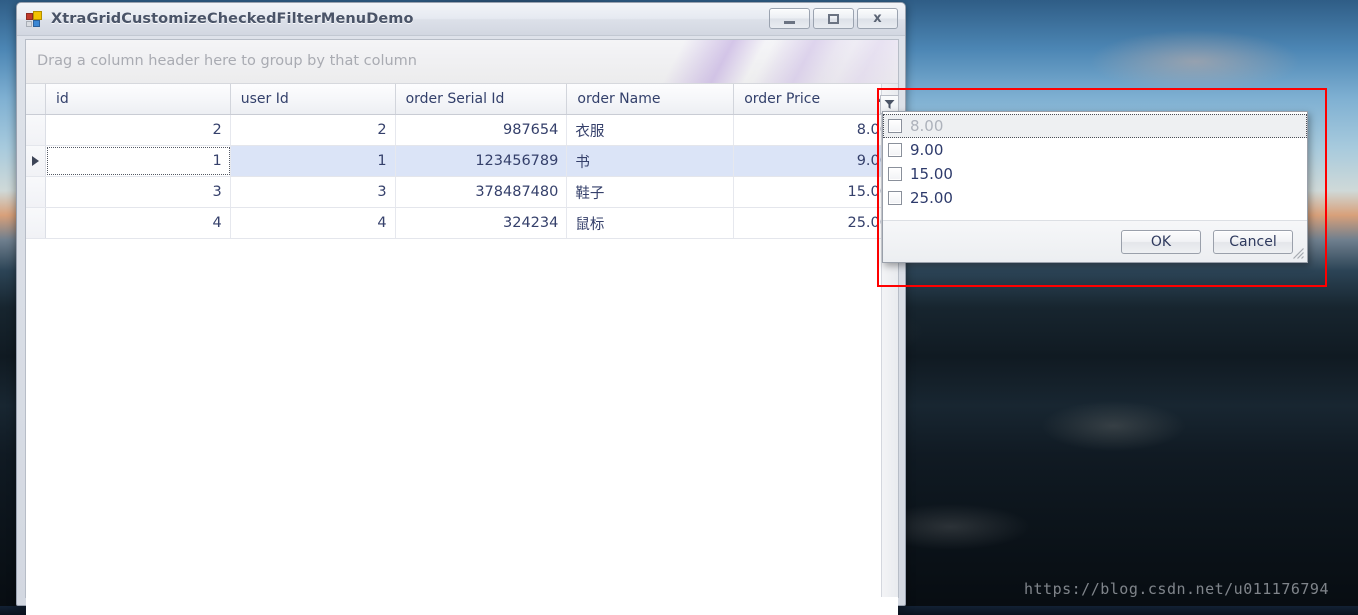 Image resolution: width=1358 pixels, height=615 pixels. I want to click on cell-order_serial_id: 987654, so click(482, 130).